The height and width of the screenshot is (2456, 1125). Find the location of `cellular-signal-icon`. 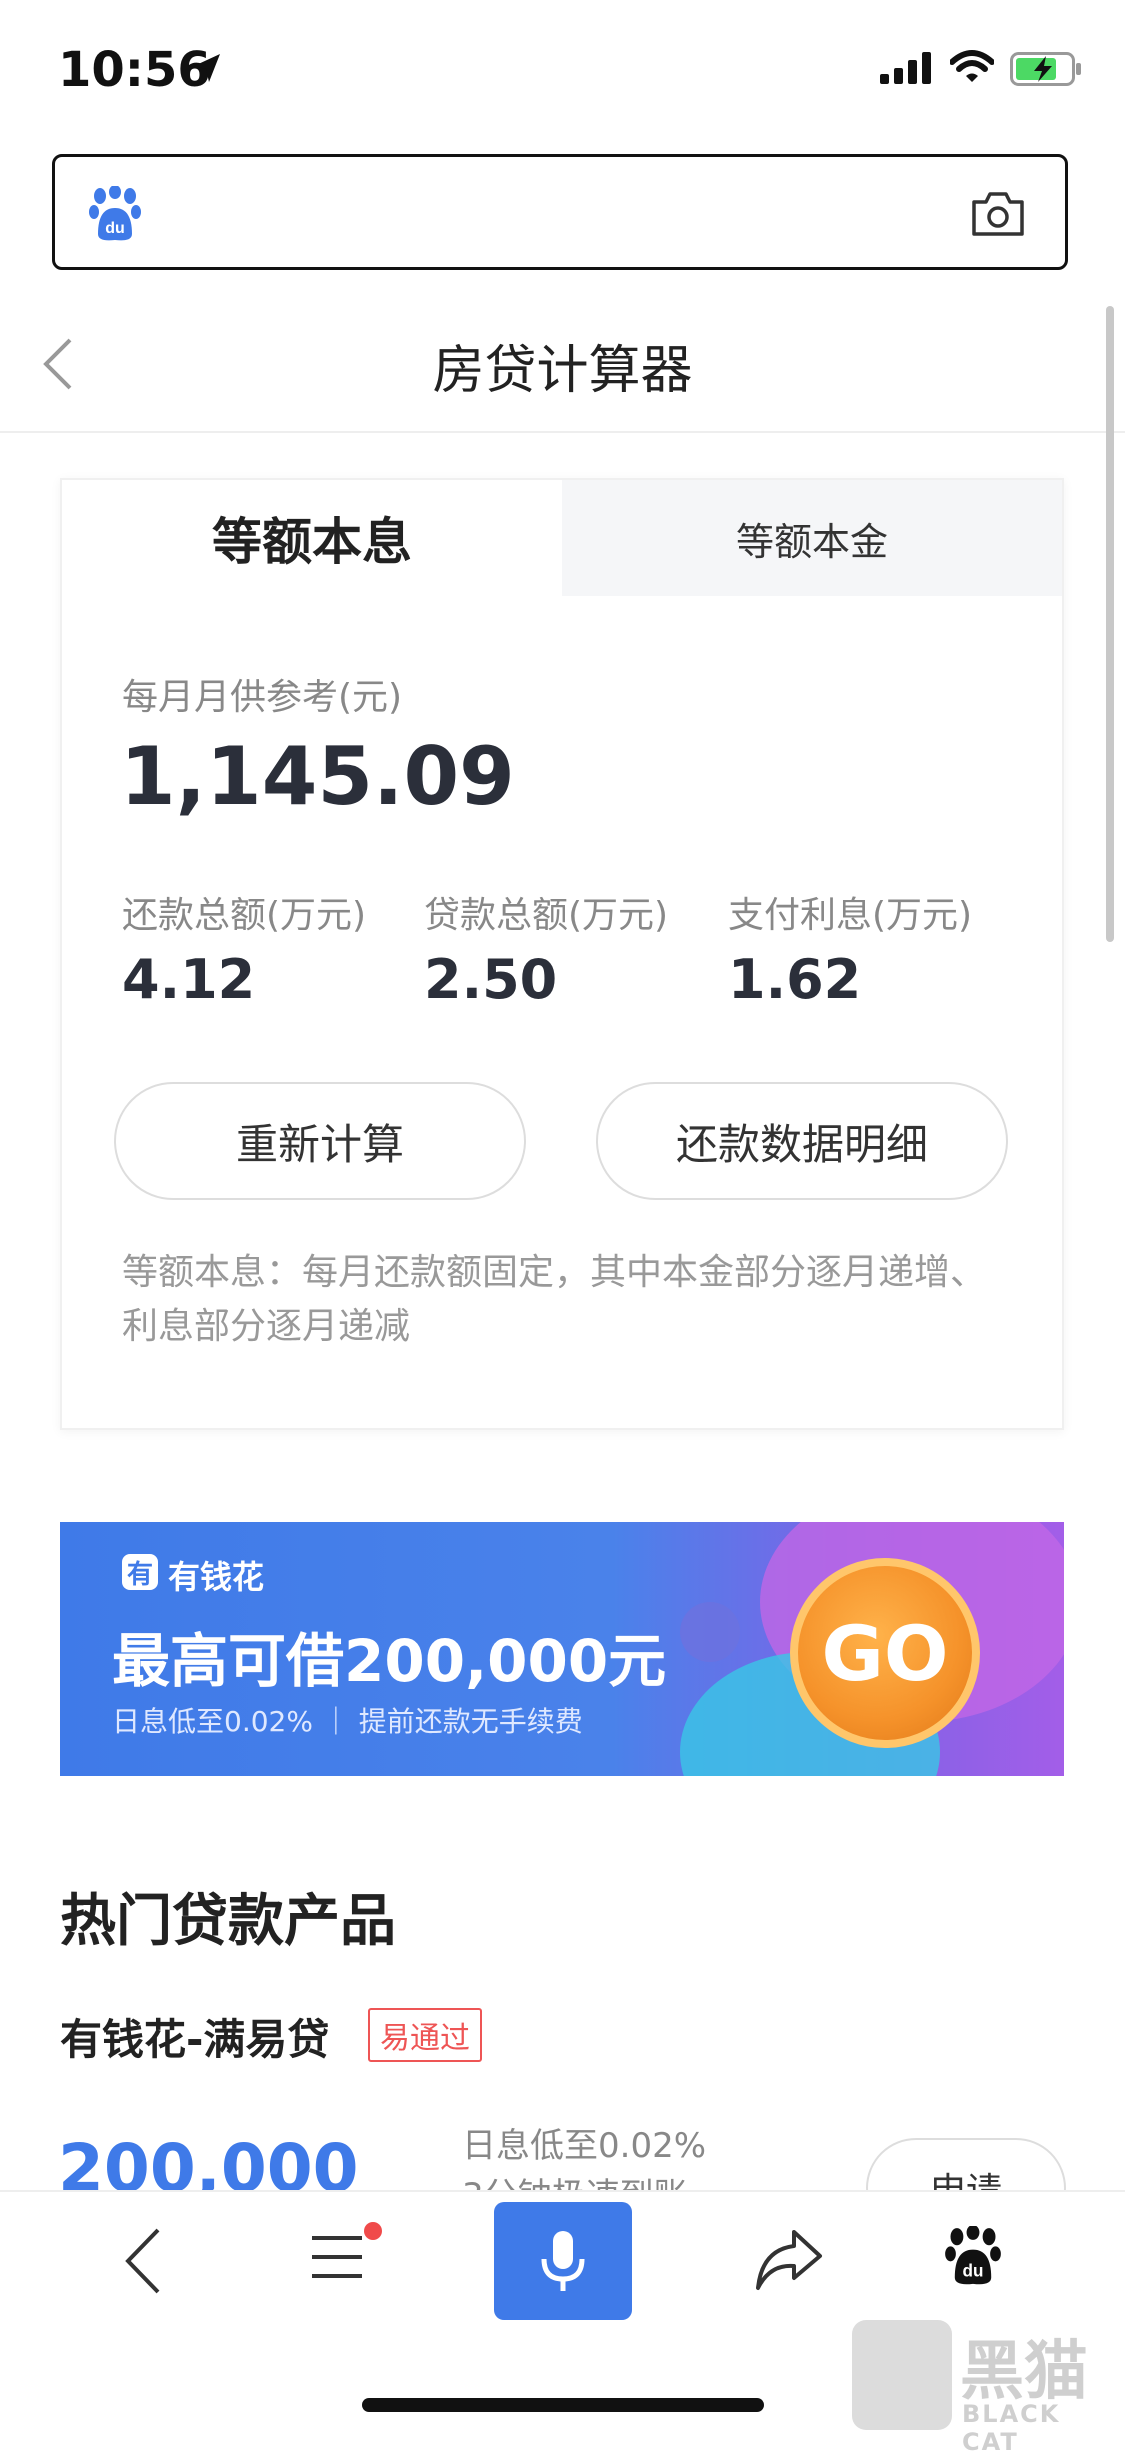

cellular-signal-icon is located at coordinates (906, 70).